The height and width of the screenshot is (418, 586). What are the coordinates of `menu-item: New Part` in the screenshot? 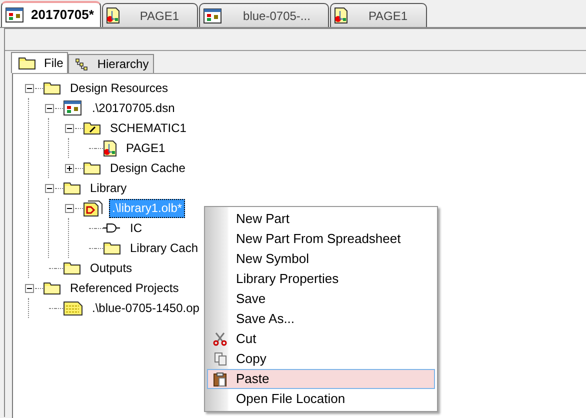 It's located at (321, 219).